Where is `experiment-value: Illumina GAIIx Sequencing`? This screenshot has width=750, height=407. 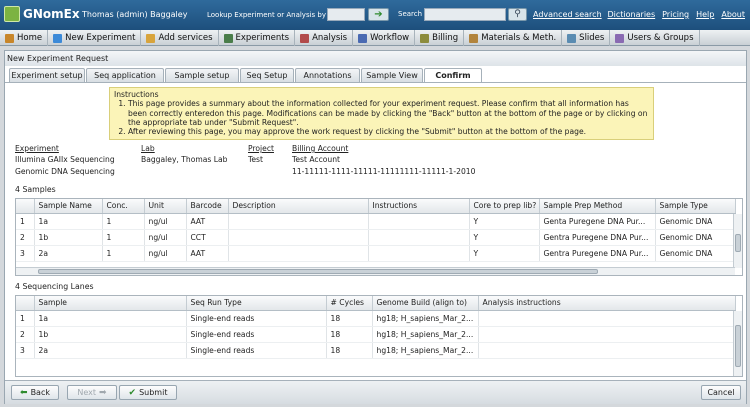 experiment-value: Illumina GAIIx Sequencing is located at coordinates (65, 159).